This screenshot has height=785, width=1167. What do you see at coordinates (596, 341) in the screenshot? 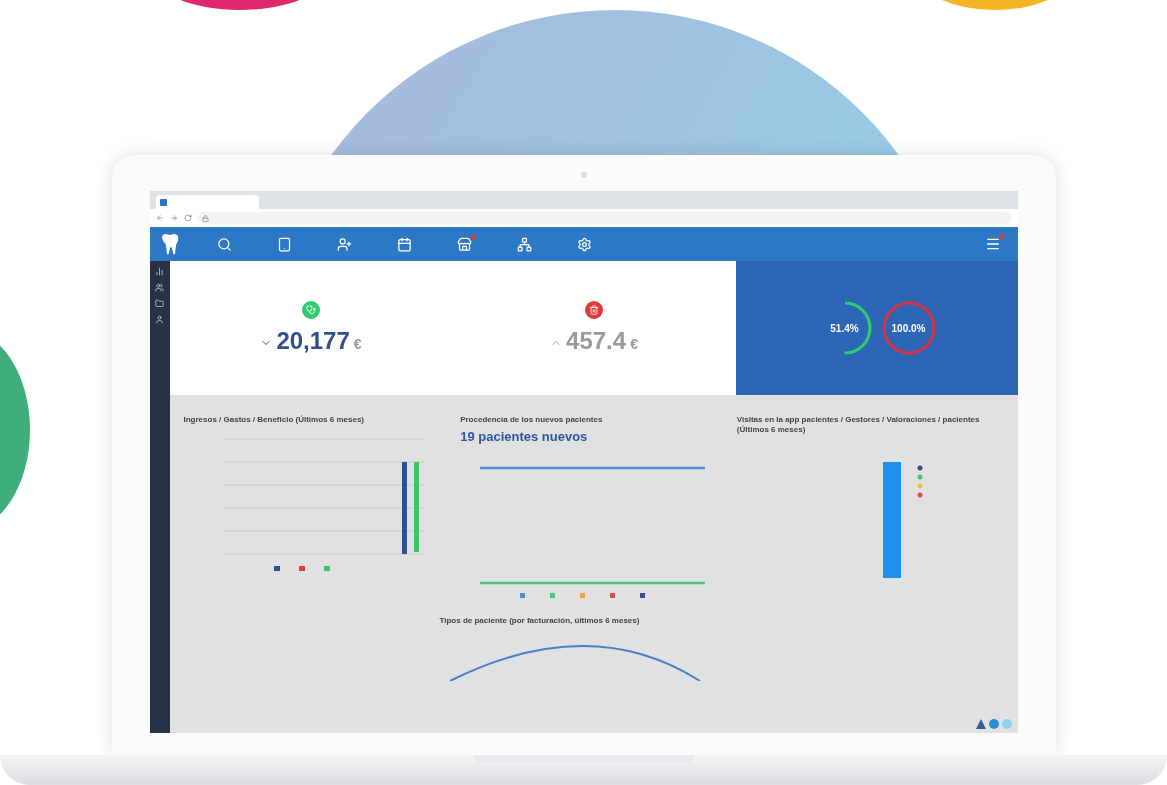
I see `stat-value: 457.4` at bounding box center [596, 341].